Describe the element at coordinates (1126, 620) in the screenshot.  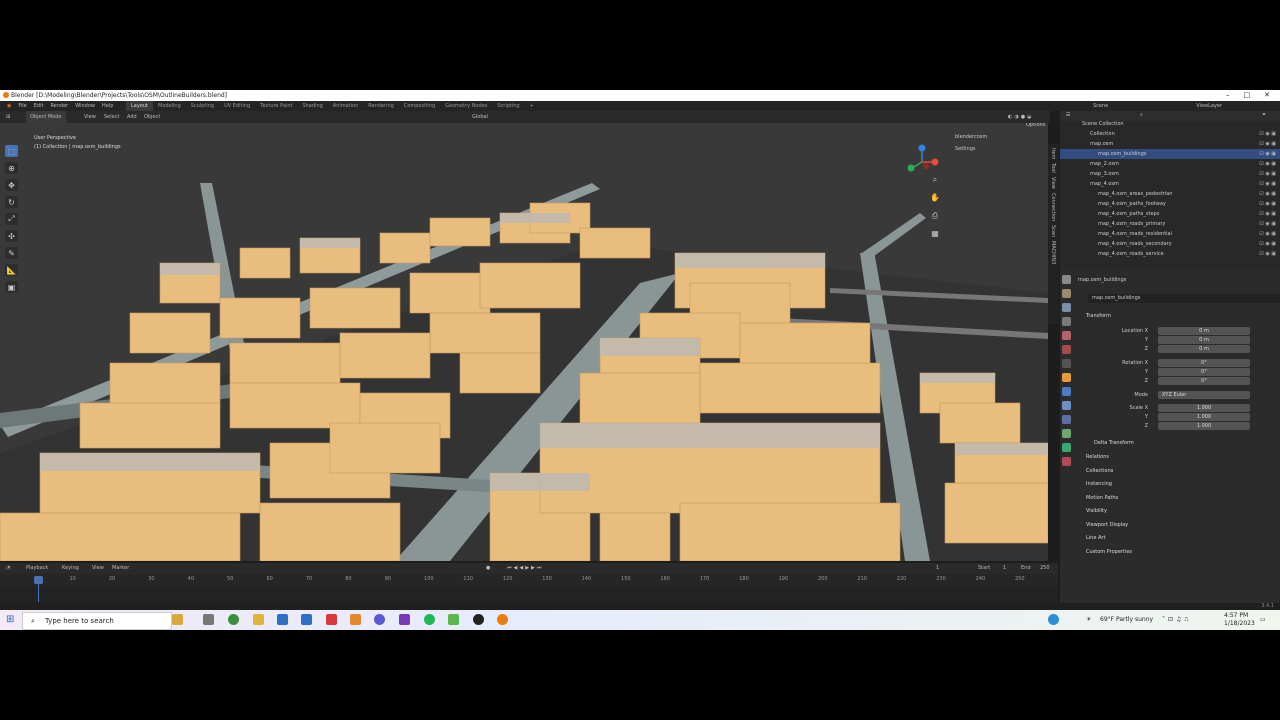
I see `weather-text: 69°F Partly sunny` at that location.